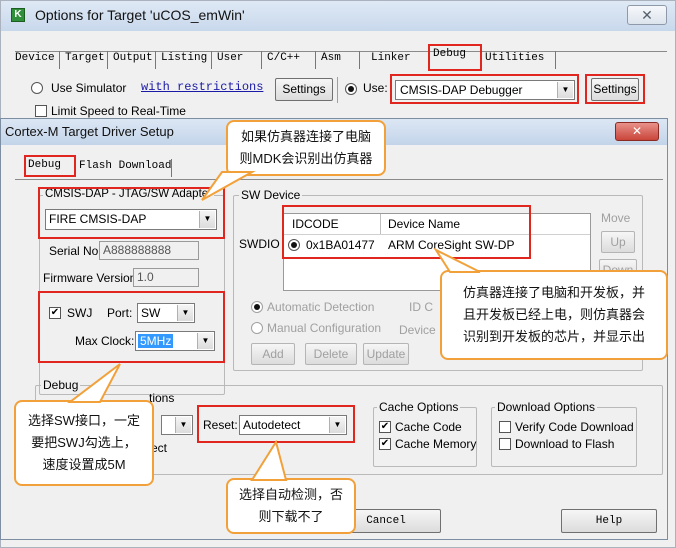 The image size is (676, 548). Describe the element at coordinates (125, 166) in the screenshot. I see `dialog-tab-flash-download: Flash Download` at that location.